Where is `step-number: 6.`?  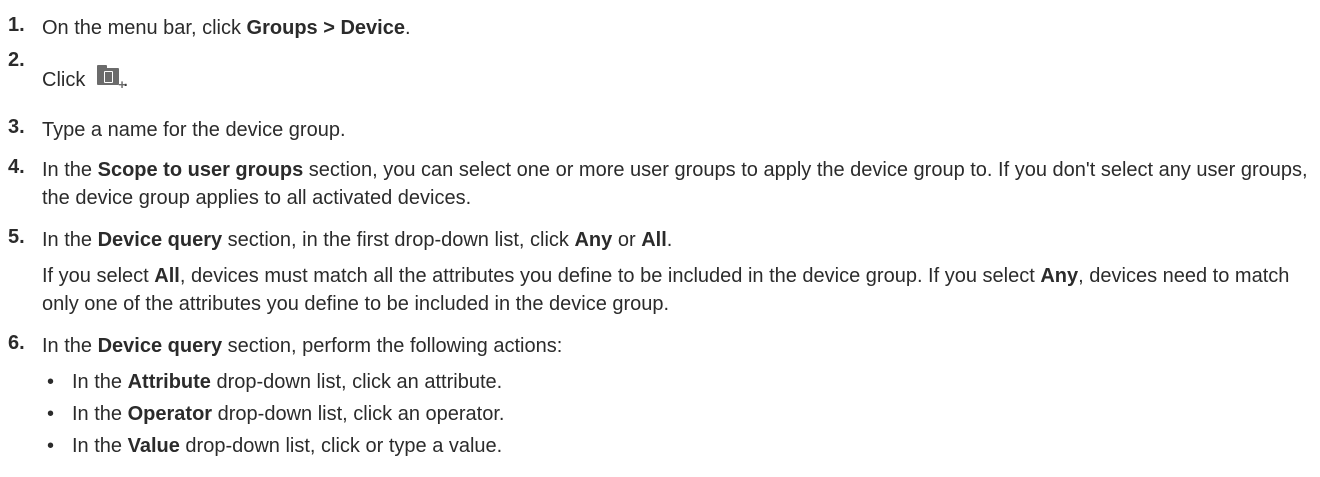
step-number: 6. is located at coordinates (16, 343).